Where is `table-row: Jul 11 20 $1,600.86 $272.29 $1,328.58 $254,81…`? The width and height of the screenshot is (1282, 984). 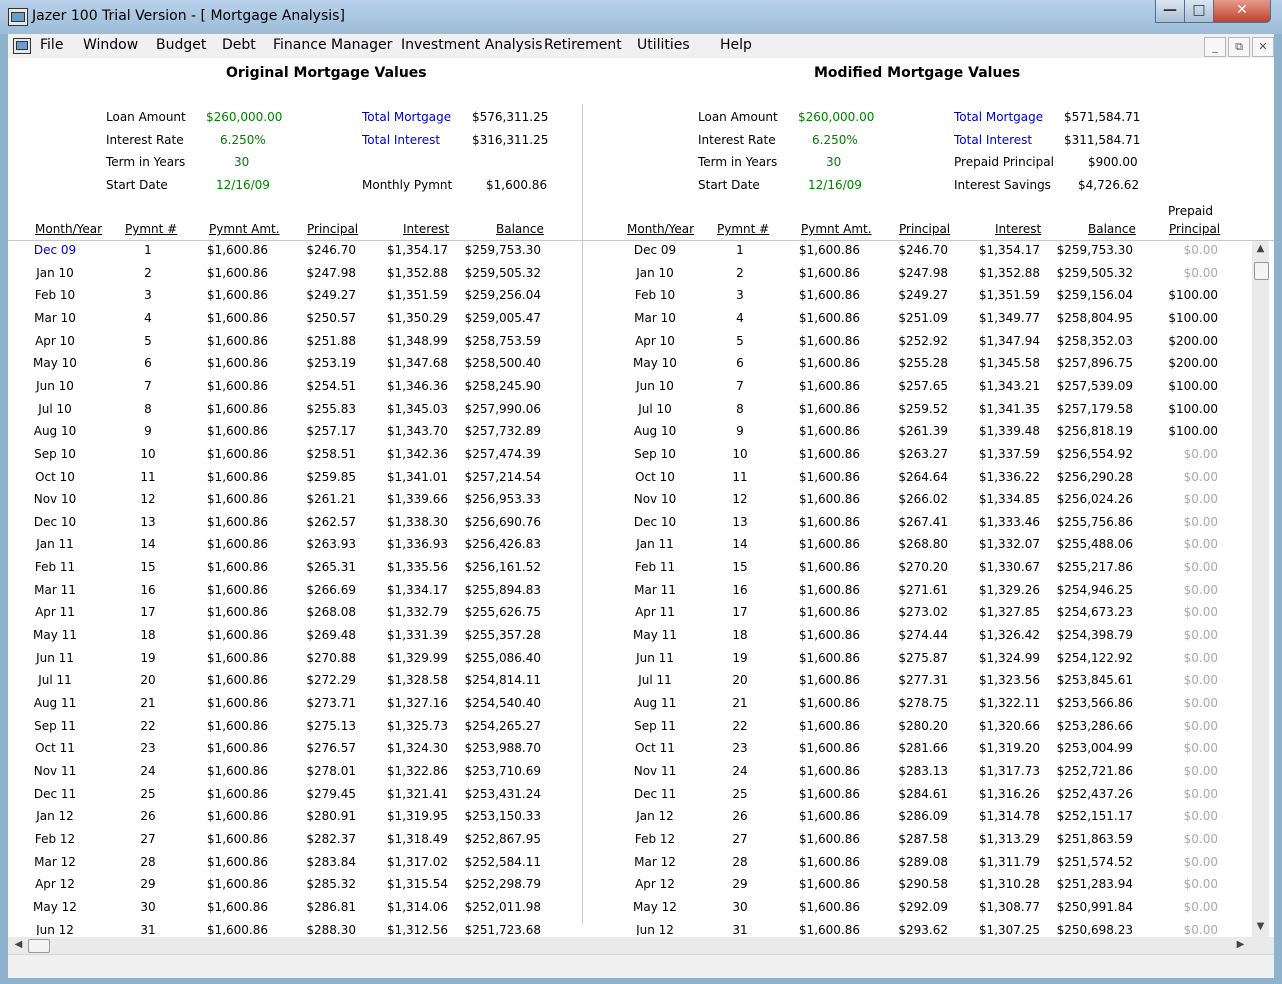
table-row: Jul 11 20 $1,600.86 $272.29 $1,328.58 $254,81… is located at coordinates (628, 684).